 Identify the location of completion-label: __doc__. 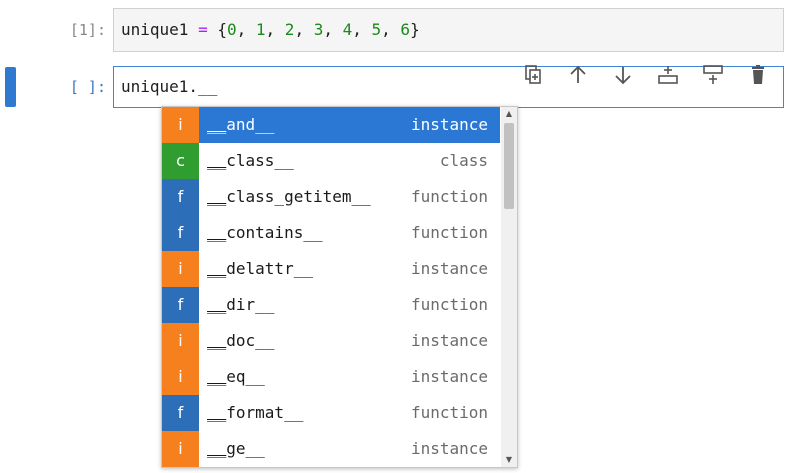
(241, 340).